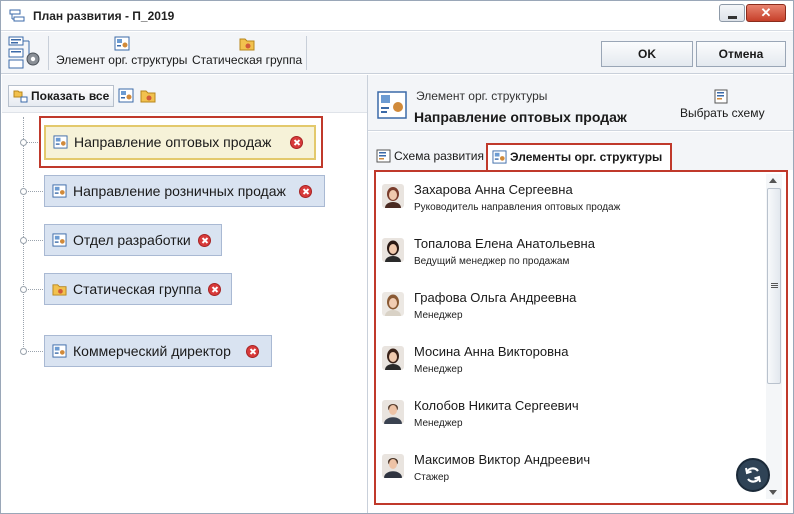  I want to click on tree-node-static-group: Статическая группа, so click(138, 289).